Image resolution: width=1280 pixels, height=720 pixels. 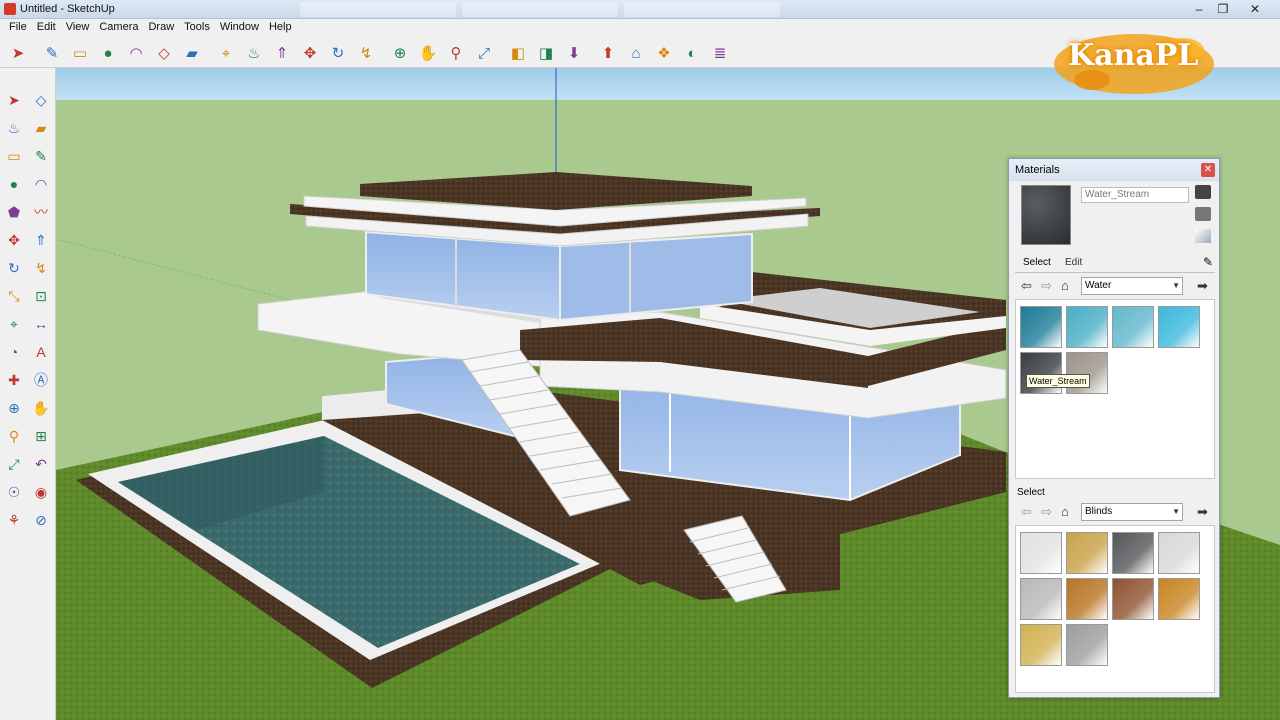 What do you see at coordinates (14, 352) in the screenshot?
I see `protractor-icon: ◔` at bounding box center [14, 352].